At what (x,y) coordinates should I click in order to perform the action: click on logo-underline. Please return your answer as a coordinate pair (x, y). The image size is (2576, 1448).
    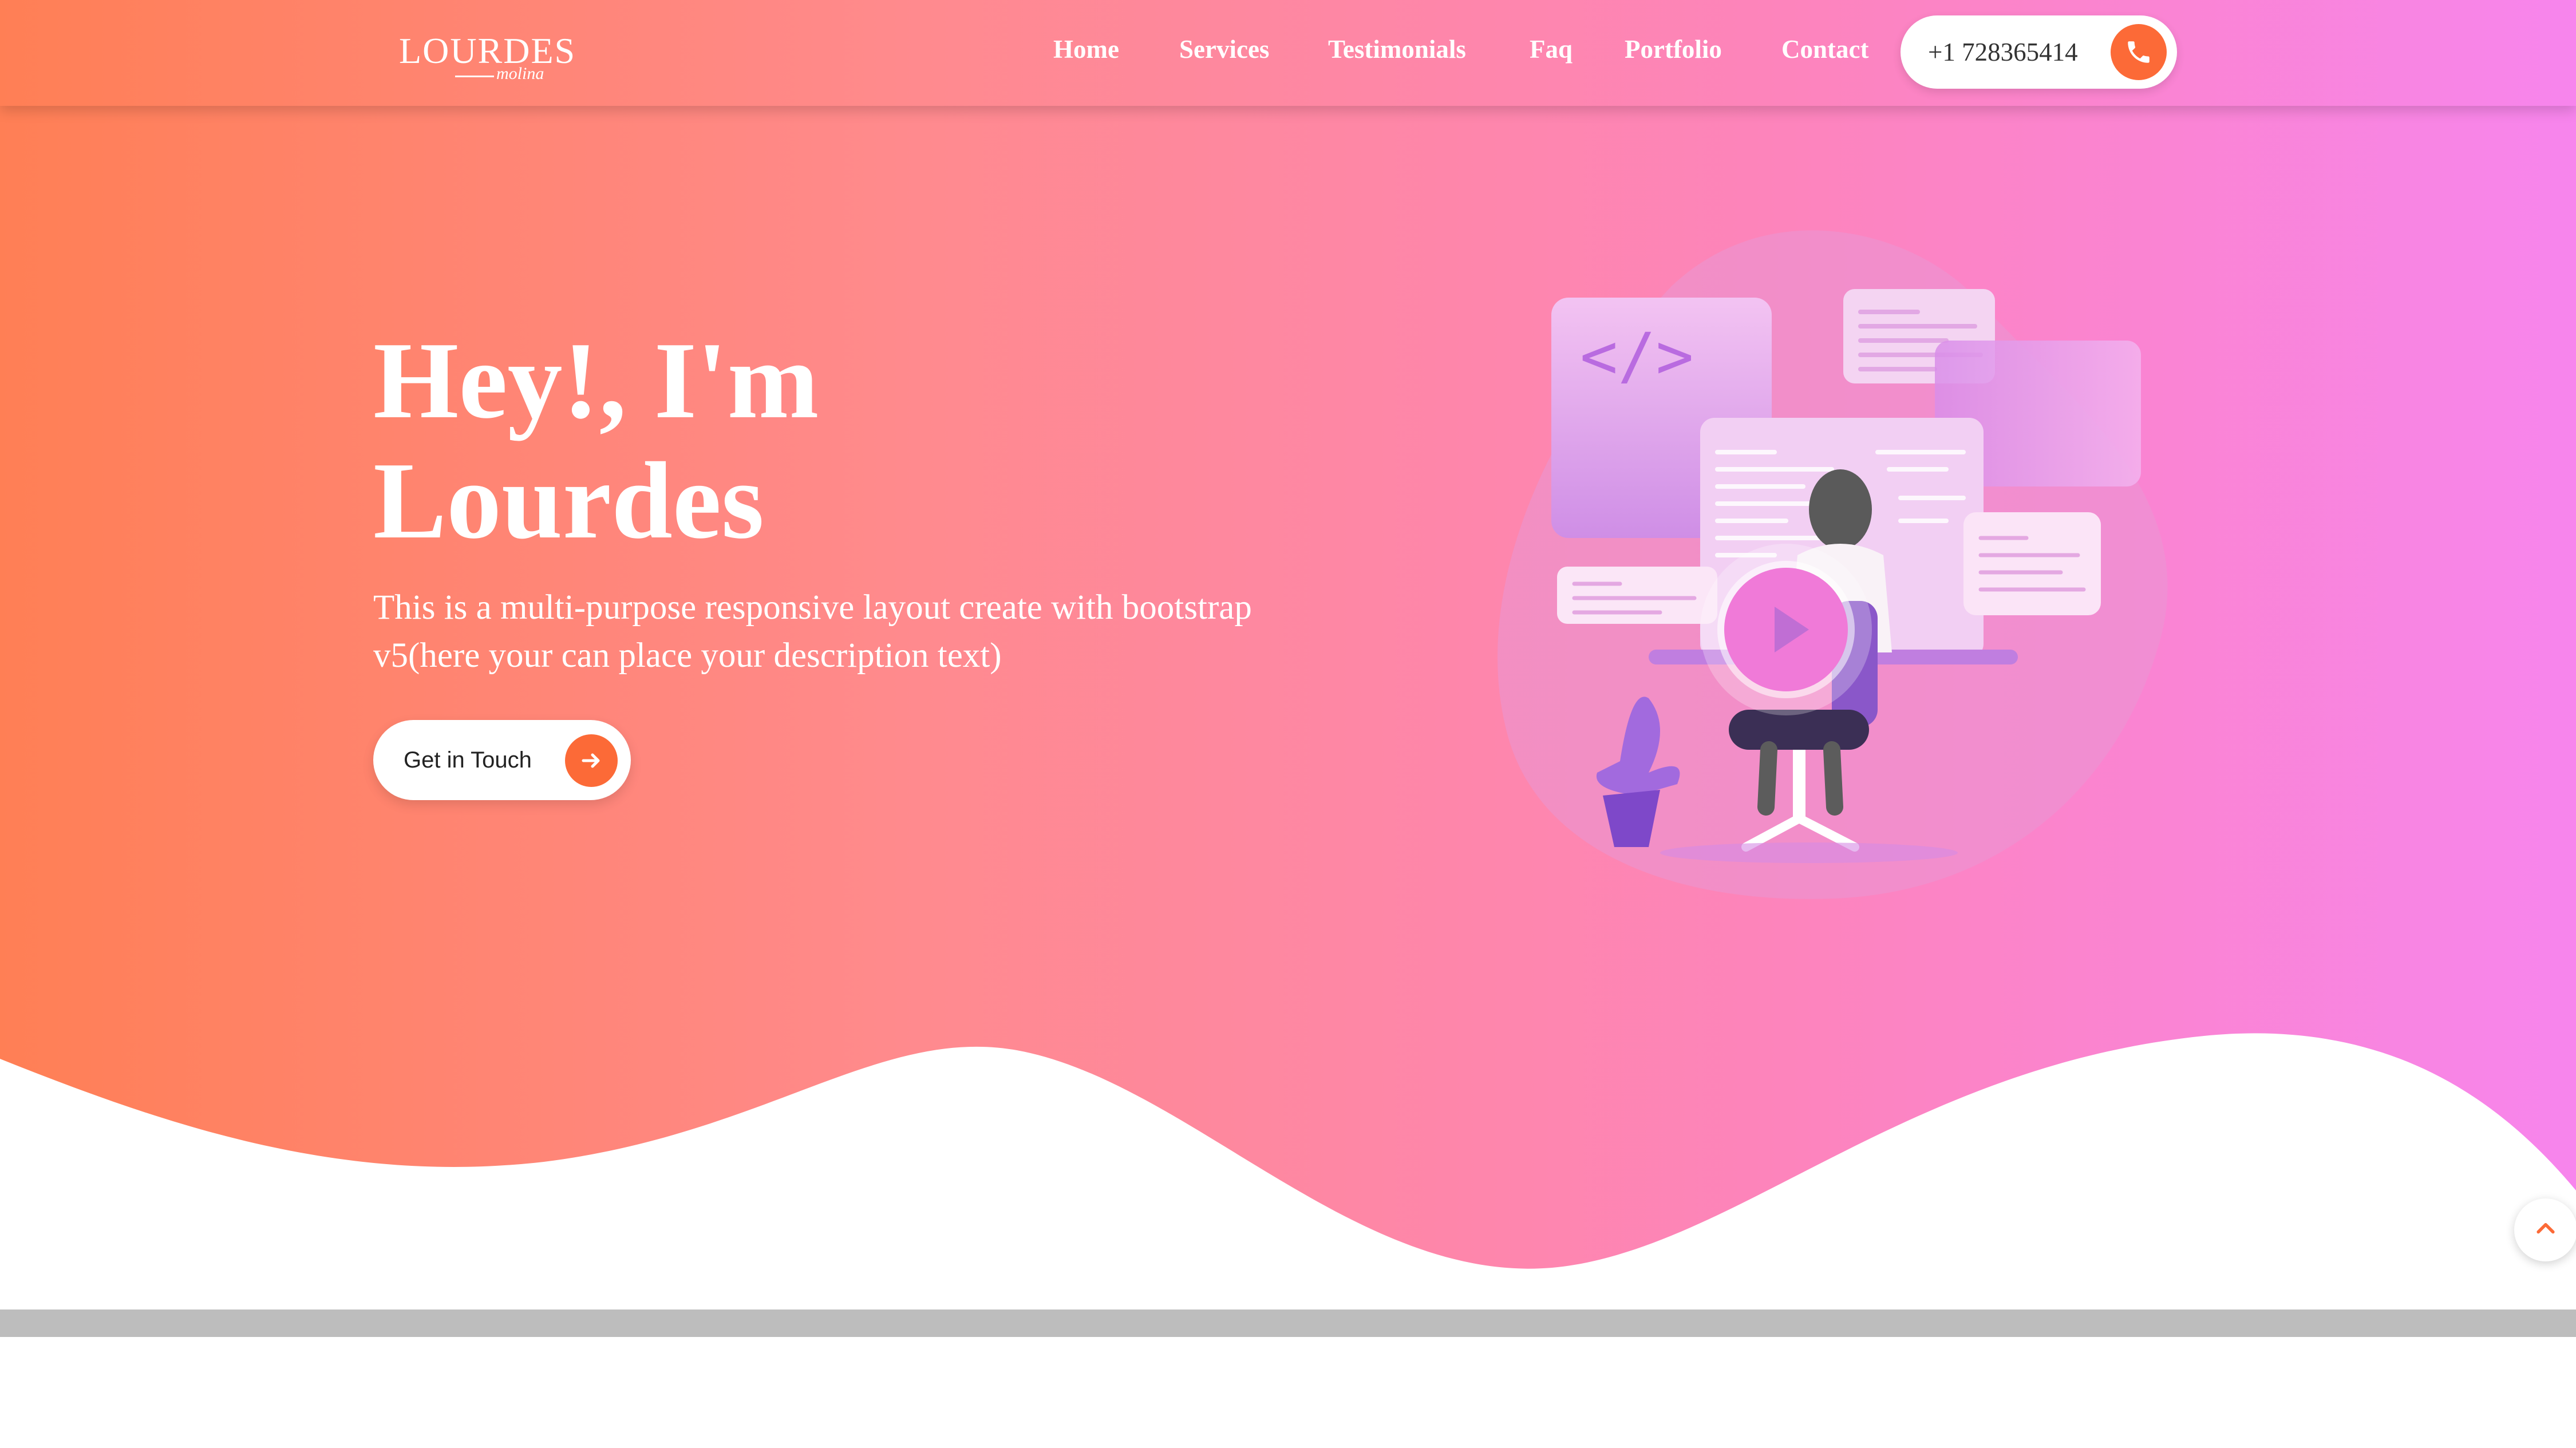
    Looking at the image, I should click on (474, 76).